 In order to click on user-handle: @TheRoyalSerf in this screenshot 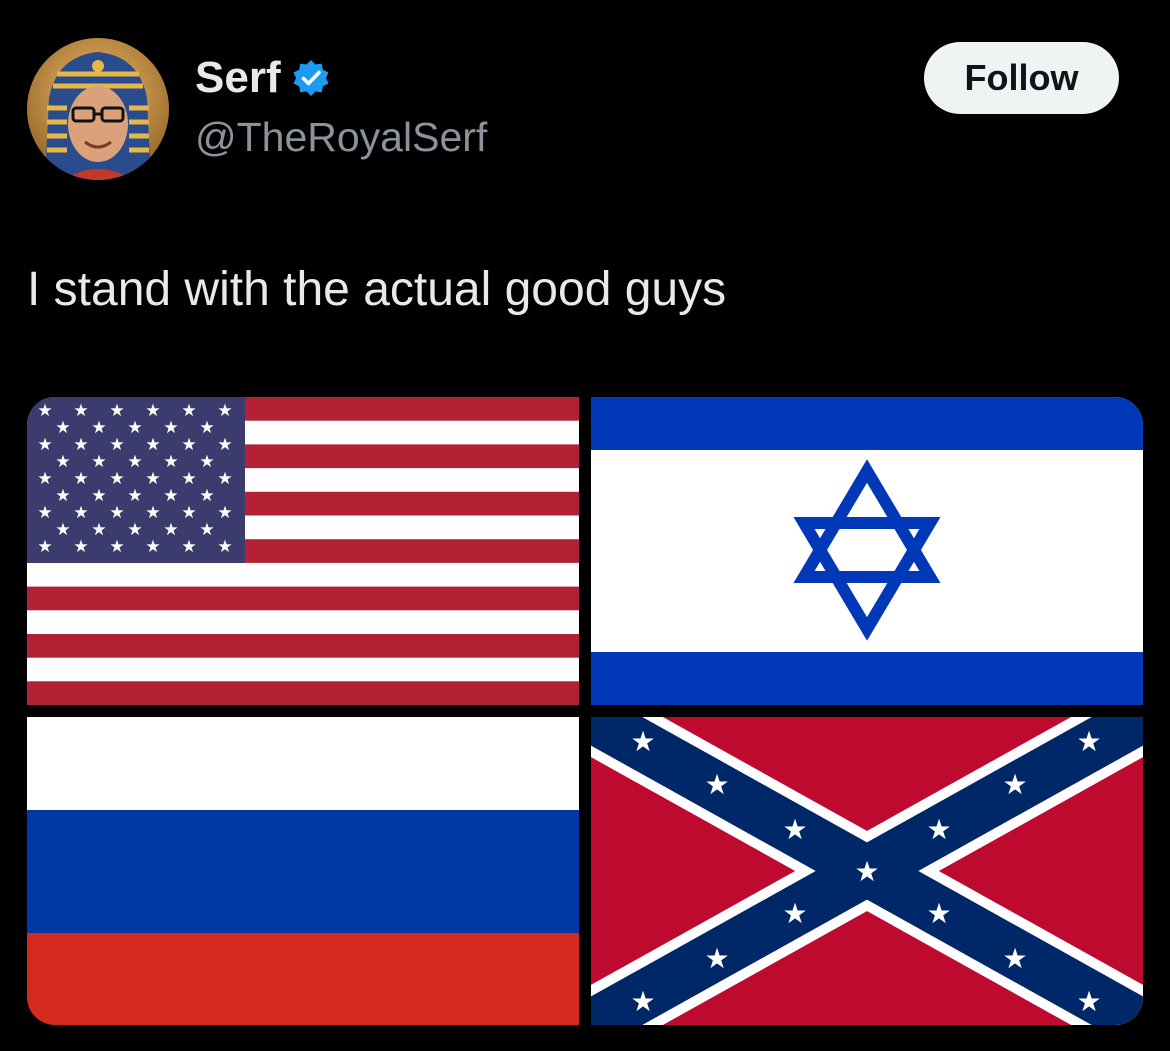, I will do `click(341, 137)`.